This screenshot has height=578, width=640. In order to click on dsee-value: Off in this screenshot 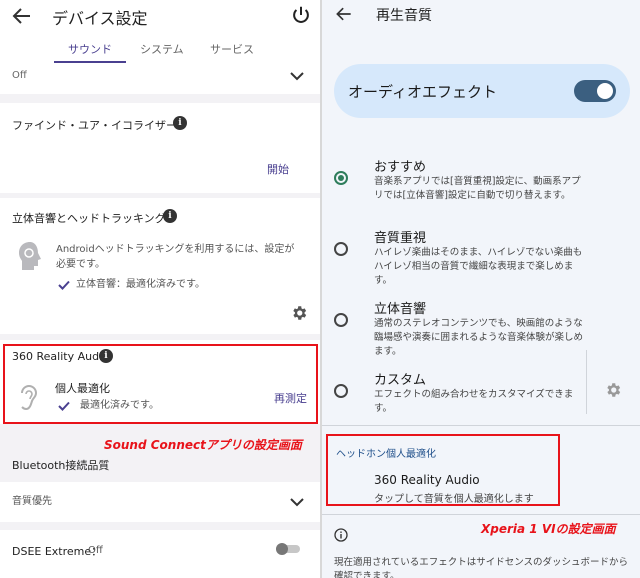, I will do `click(95, 550)`.